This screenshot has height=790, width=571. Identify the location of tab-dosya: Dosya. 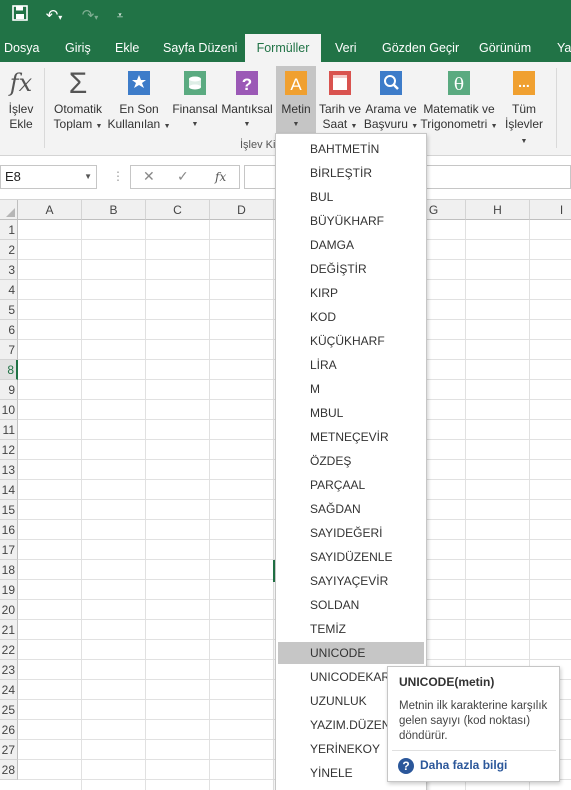
(21, 48).